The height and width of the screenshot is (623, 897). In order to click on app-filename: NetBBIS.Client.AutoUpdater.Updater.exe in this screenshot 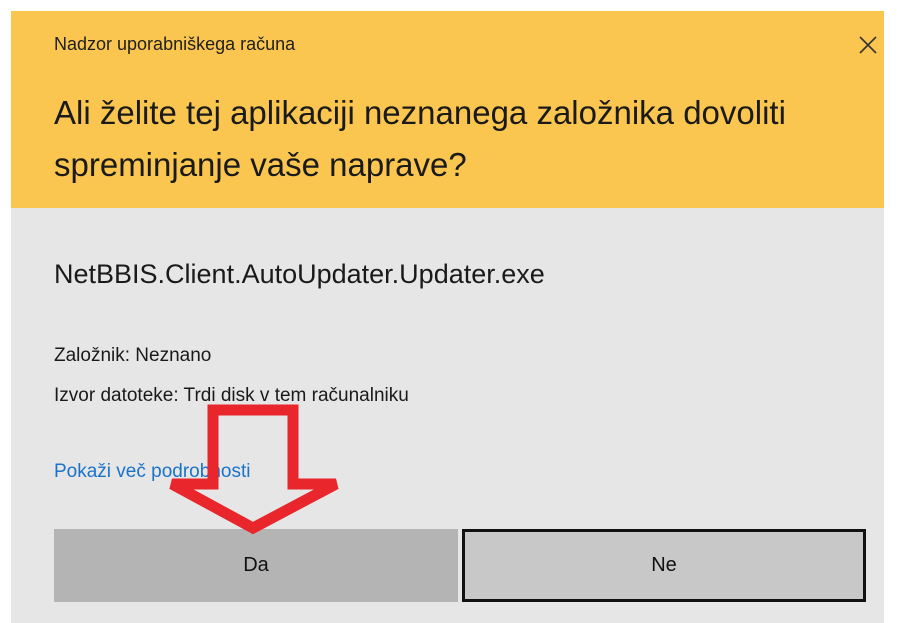, I will do `click(299, 274)`.